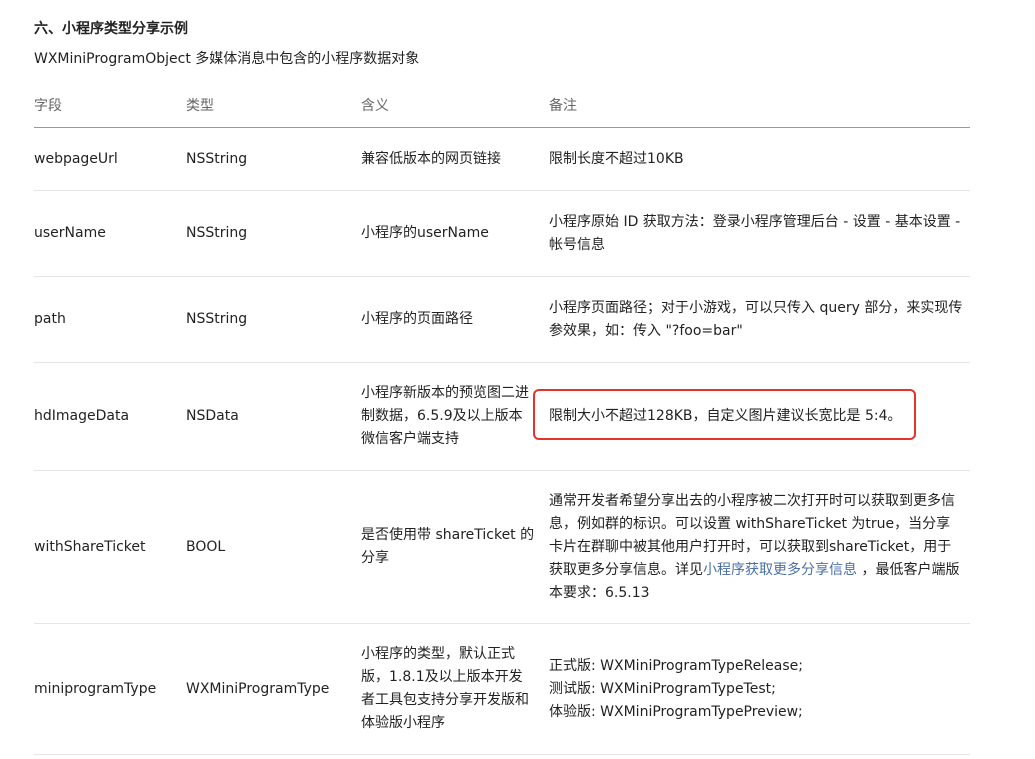 Image resolution: width=1035 pixels, height=759 pixels. I want to click on type-cell: BOOL, so click(273, 547).